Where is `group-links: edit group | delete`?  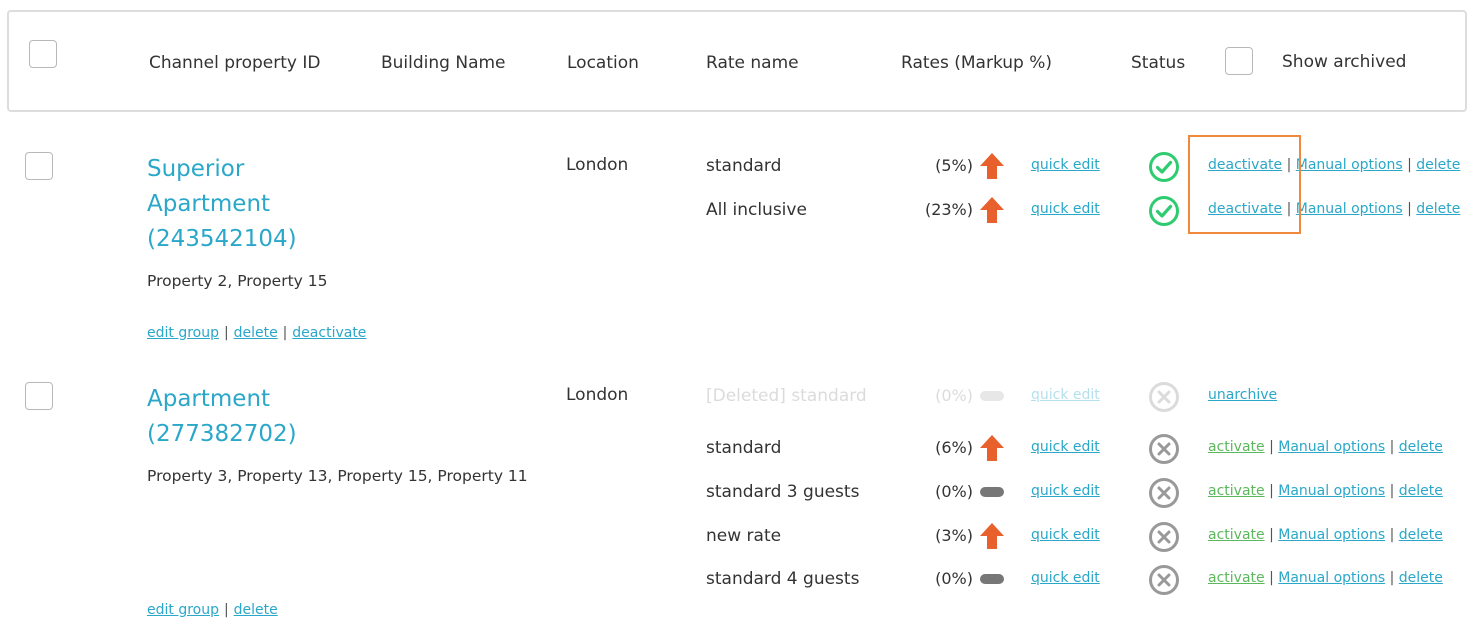 group-links: edit group | delete is located at coordinates (212, 609).